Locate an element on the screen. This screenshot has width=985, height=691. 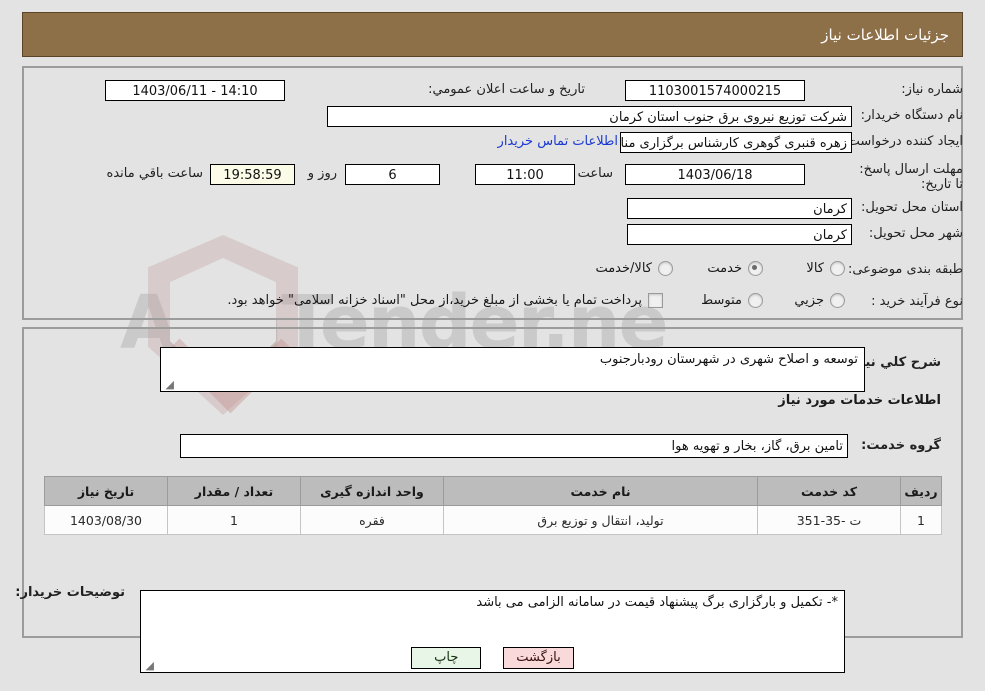
delivery-province-value: کرمان is located at coordinates (739, 208).